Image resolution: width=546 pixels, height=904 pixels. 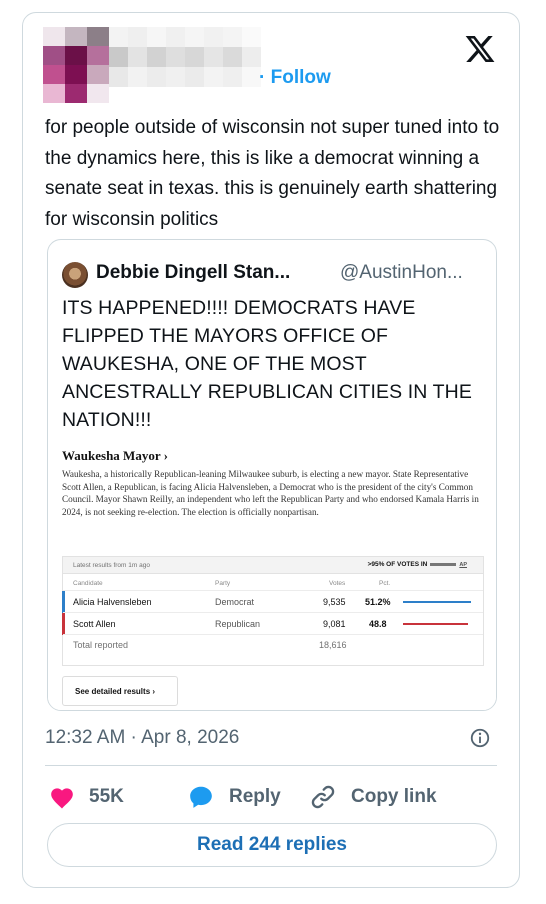 What do you see at coordinates (115, 455) in the screenshot?
I see `results-title: Waukesha Mayor ›` at bounding box center [115, 455].